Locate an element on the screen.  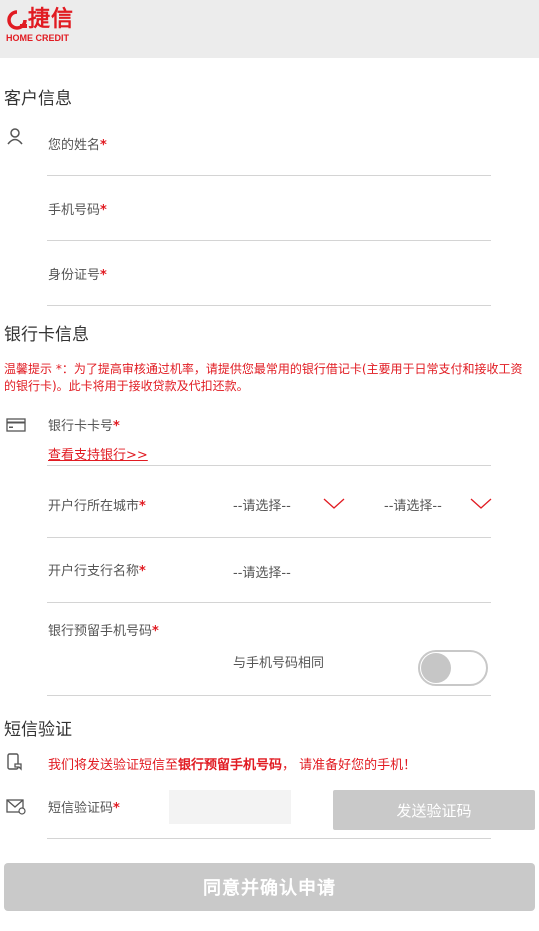
home-credit-logo: 捷信 HOME CREDIT is located at coordinates (51, 26).